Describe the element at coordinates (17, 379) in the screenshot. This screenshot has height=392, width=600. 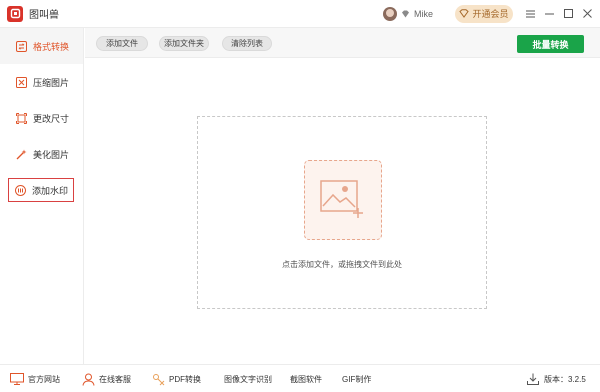
I see `monitor-icon` at that location.